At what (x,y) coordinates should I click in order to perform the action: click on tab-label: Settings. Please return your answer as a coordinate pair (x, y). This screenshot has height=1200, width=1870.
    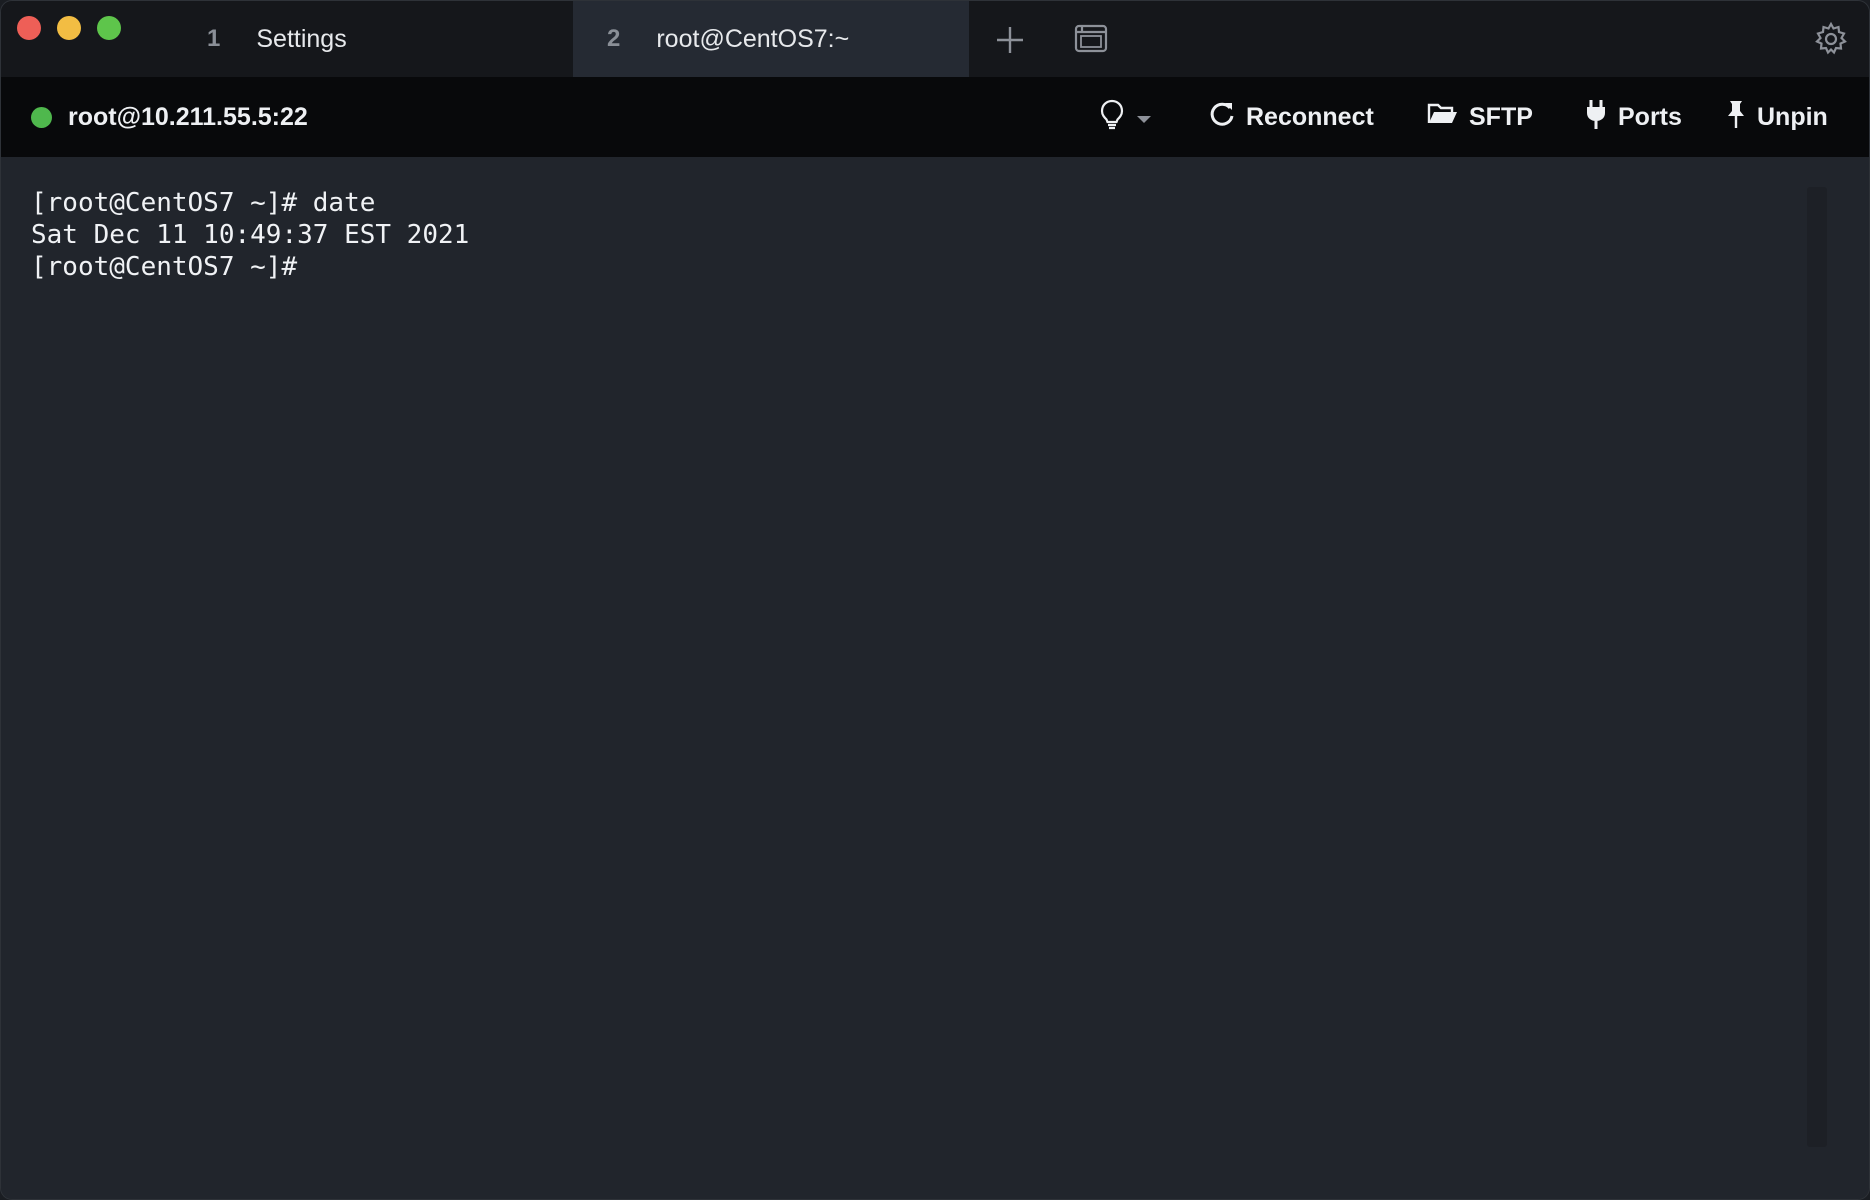
    Looking at the image, I should click on (301, 38).